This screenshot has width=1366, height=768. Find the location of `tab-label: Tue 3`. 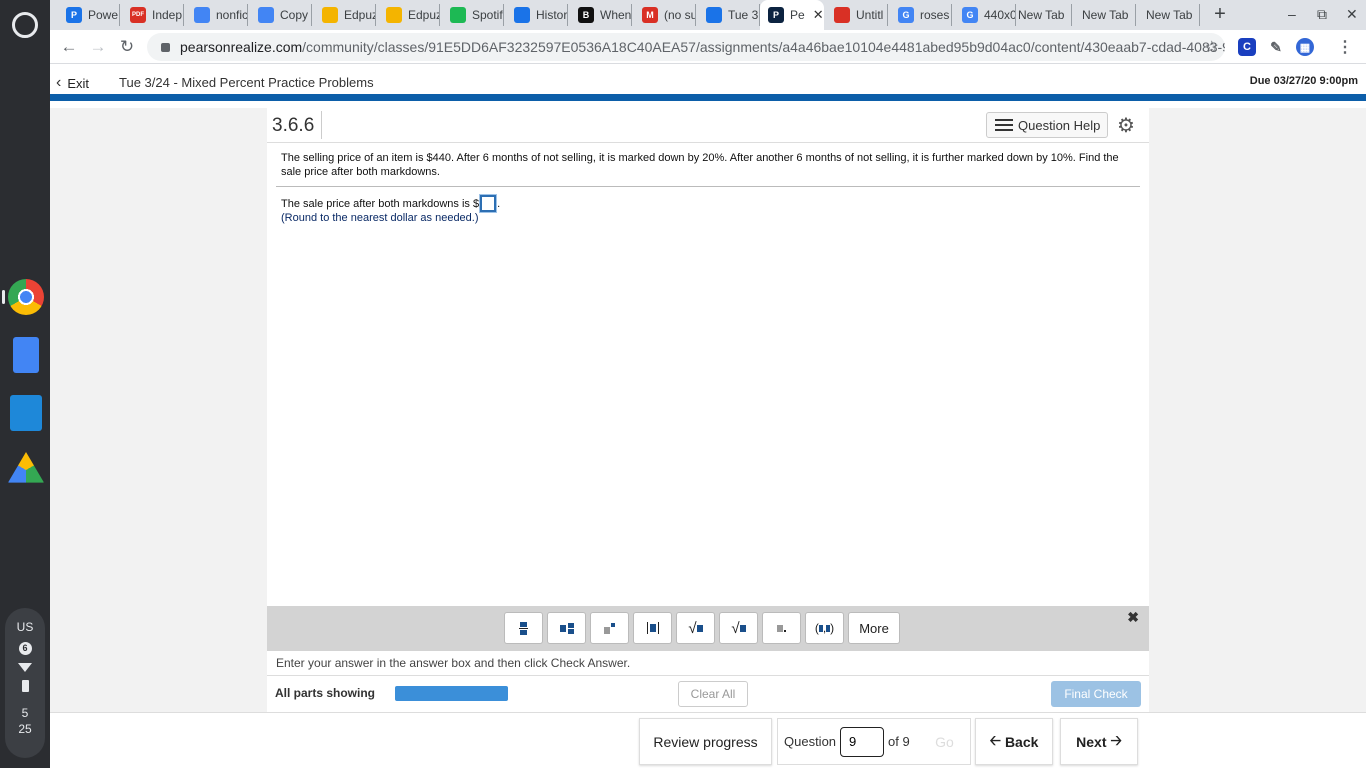

tab-label: Tue 3 is located at coordinates (743, 15).